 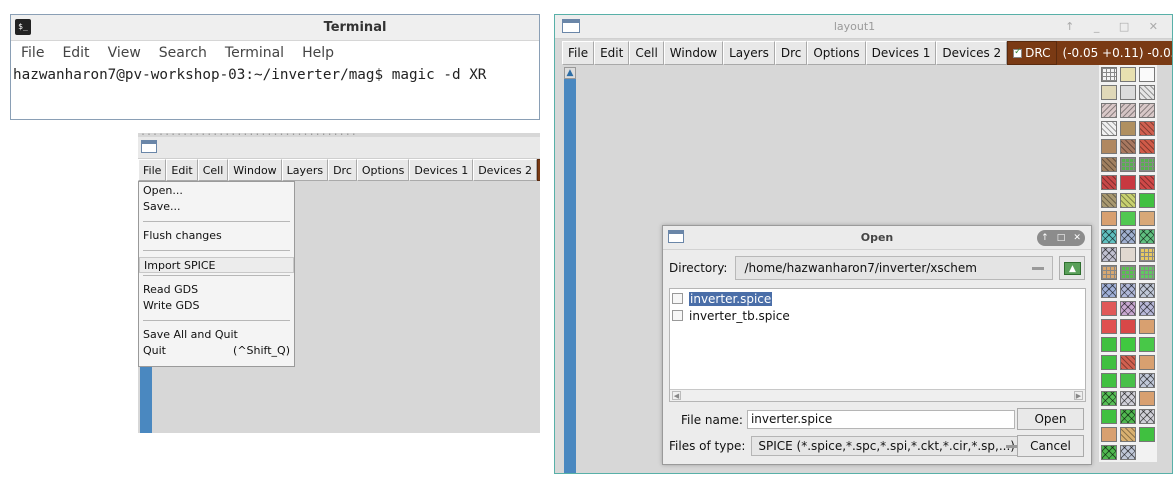 I want to click on parent-directory-button: ▲, so click(x=1072, y=268).